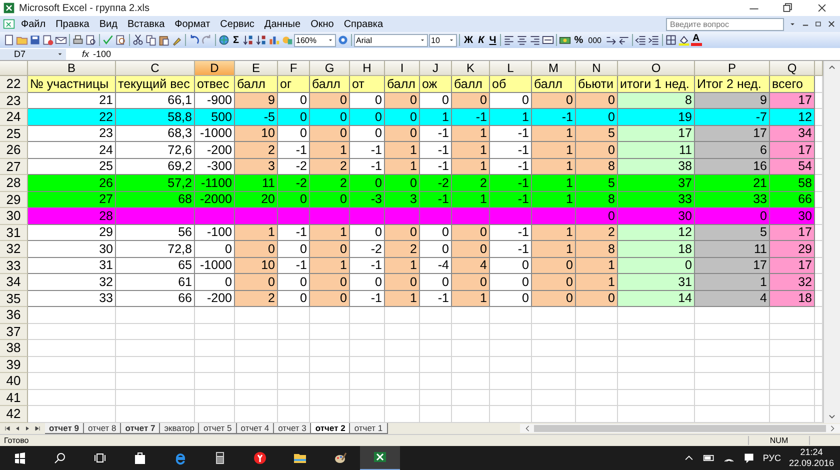 Image resolution: width=840 pixels, height=470 pixels. What do you see at coordinates (248, 40) in the screenshot?
I see `sort-ascending-icon` at bounding box center [248, 40].